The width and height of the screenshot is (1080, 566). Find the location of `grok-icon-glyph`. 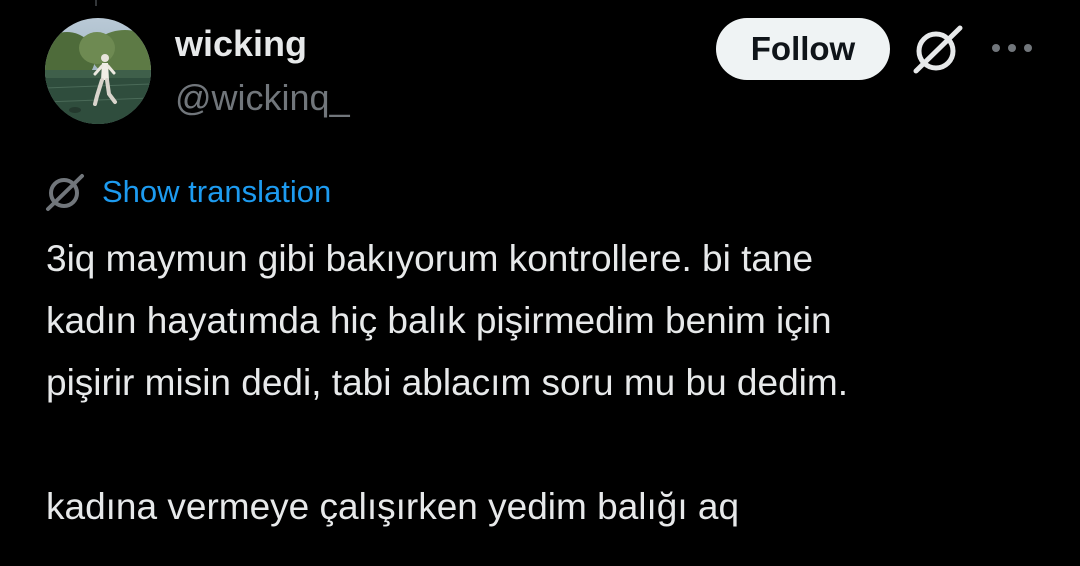

grok-icon-glyph is located at coordinates (938, 49).